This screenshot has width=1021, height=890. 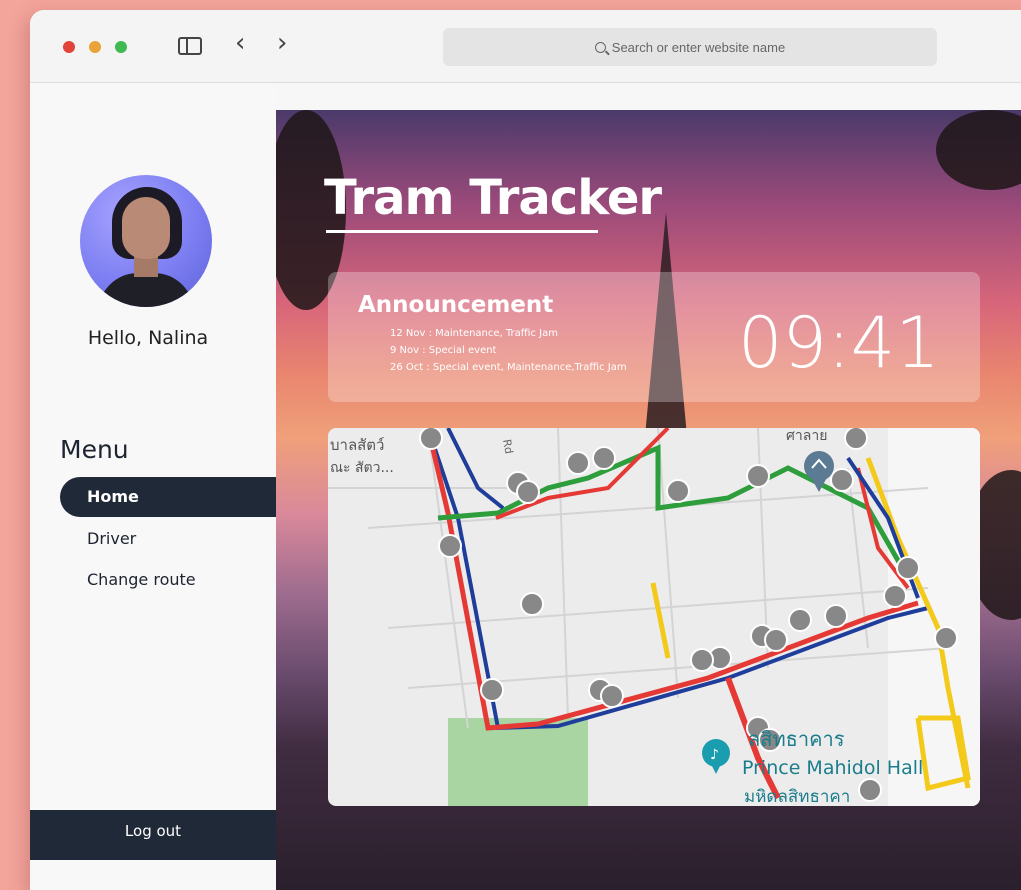 I want to click on music-pin-icon: ♪, so click(x=716, y=756).